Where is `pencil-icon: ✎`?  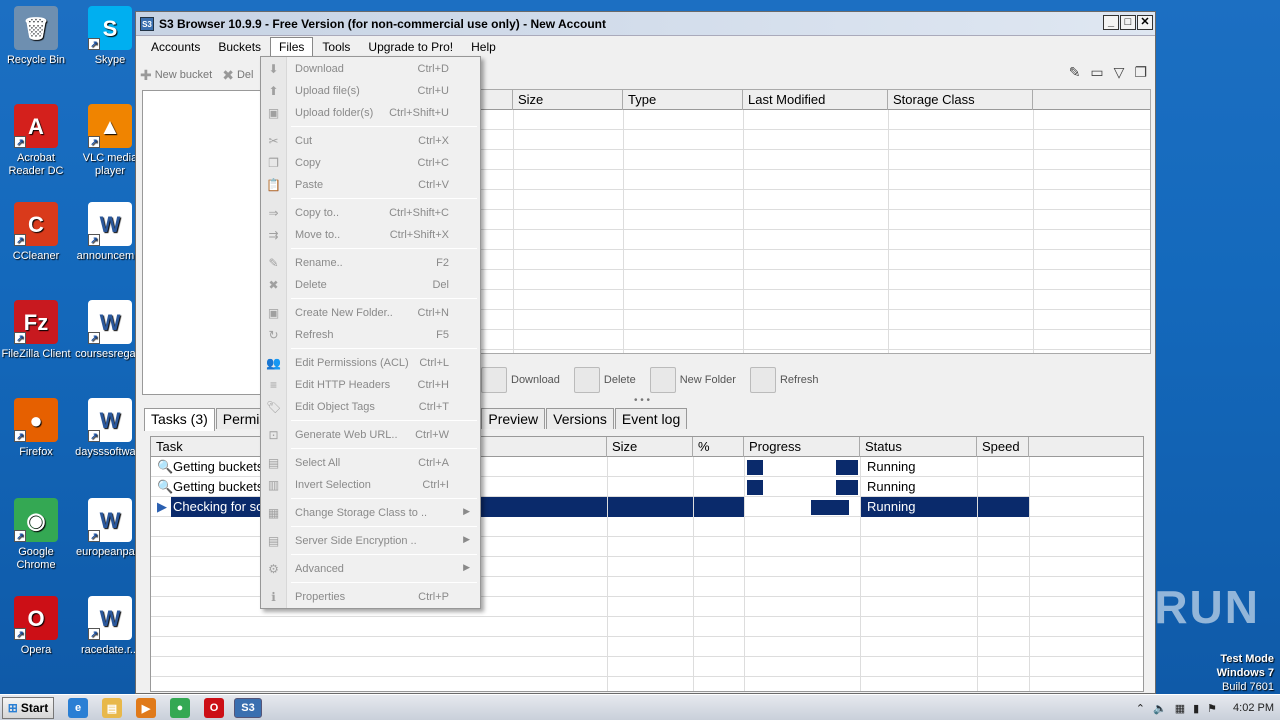 pencil-icon: ✎ is located at coordinates (1075, 72).